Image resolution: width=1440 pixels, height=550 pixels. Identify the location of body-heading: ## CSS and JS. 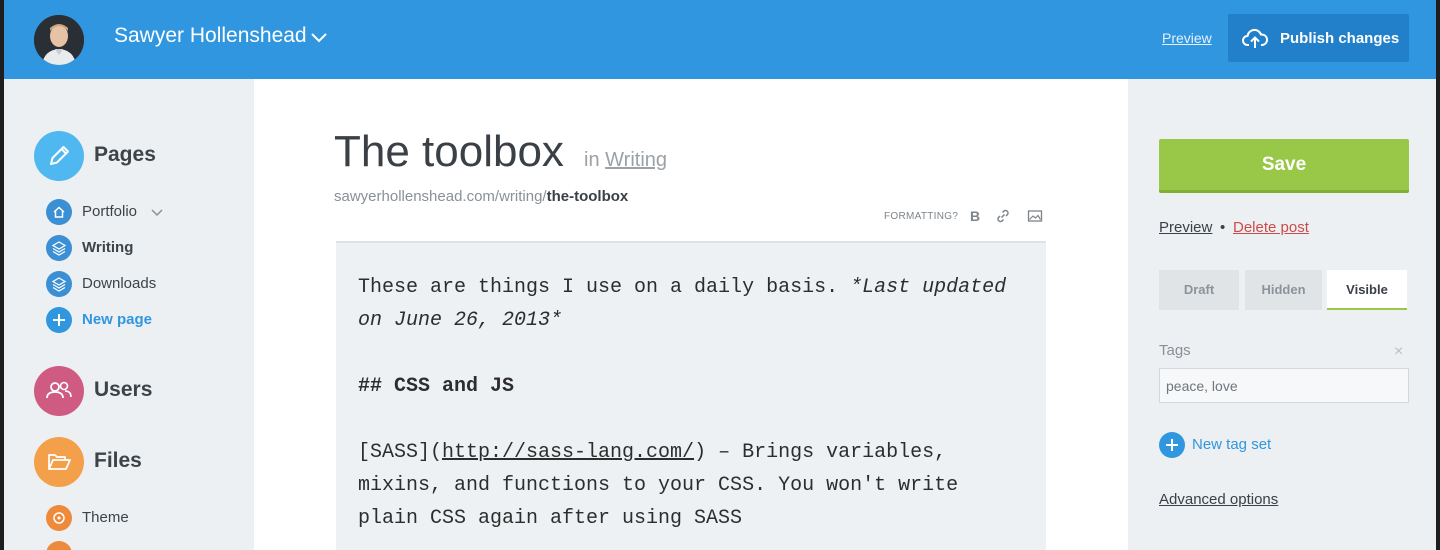
(436, 386).